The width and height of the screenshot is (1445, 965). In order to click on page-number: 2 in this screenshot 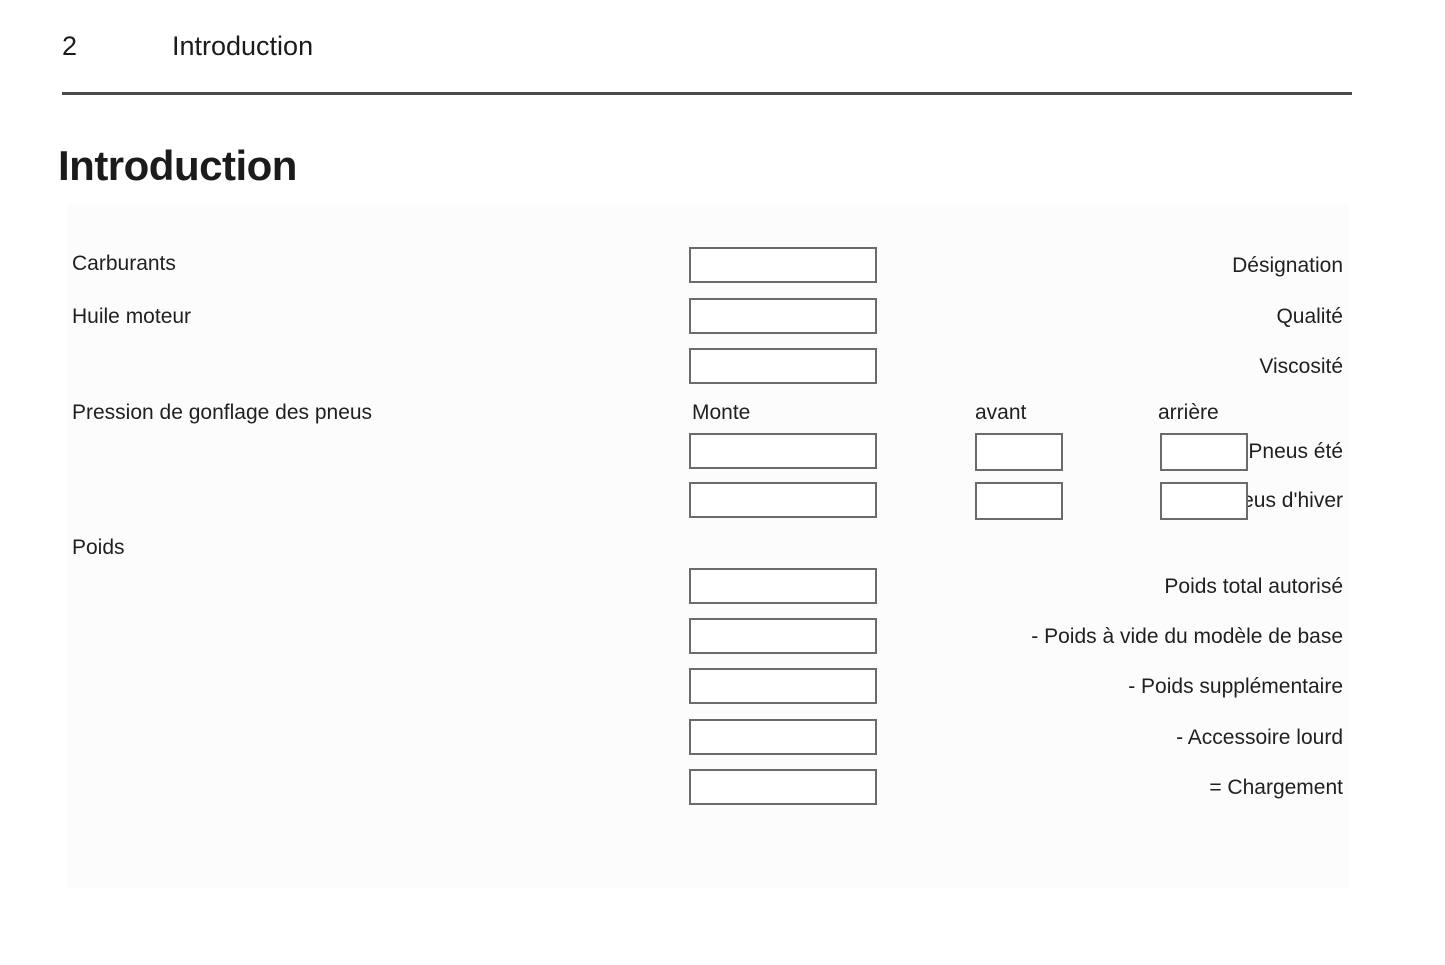, I will do `click(70, 46)`.